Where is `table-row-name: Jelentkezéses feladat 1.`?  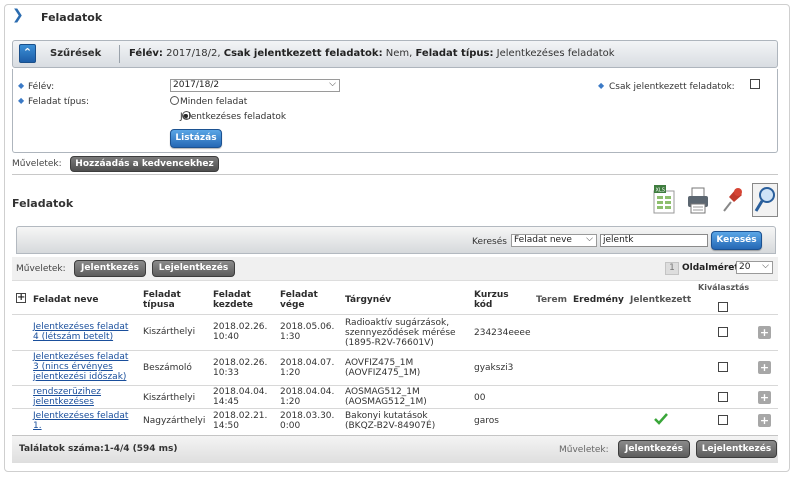 table-row-name: Jelentkezéses feladat 1. is located at coordinates (80, 421).